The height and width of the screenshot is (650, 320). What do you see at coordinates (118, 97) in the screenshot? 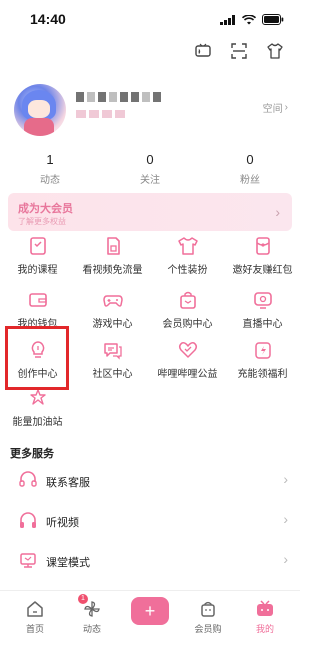
I see `username-pixelated` at bounding box center [118, 97].